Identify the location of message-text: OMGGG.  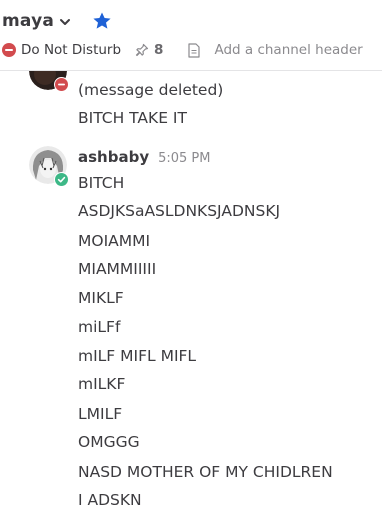
(109, 442).